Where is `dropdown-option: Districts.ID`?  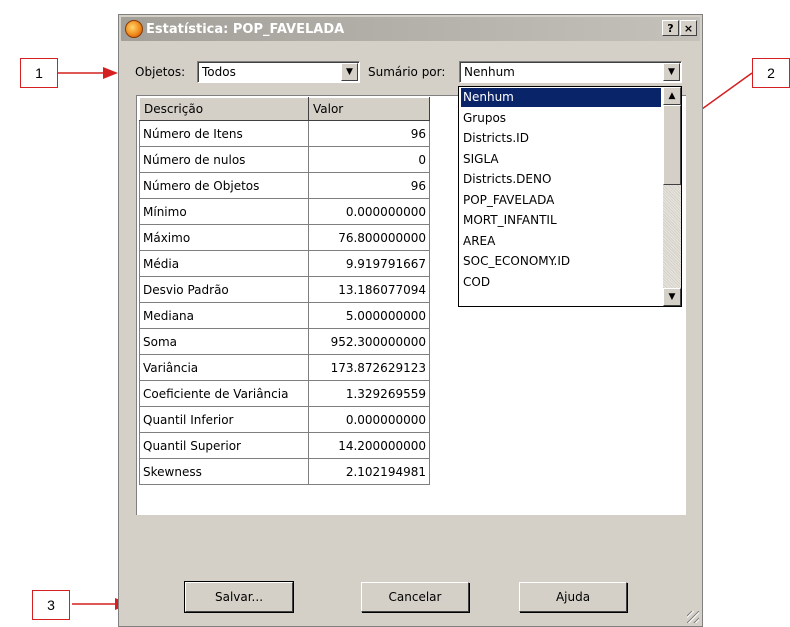 dropdown-option: Districts.ID is located at coordinates (561, 138).